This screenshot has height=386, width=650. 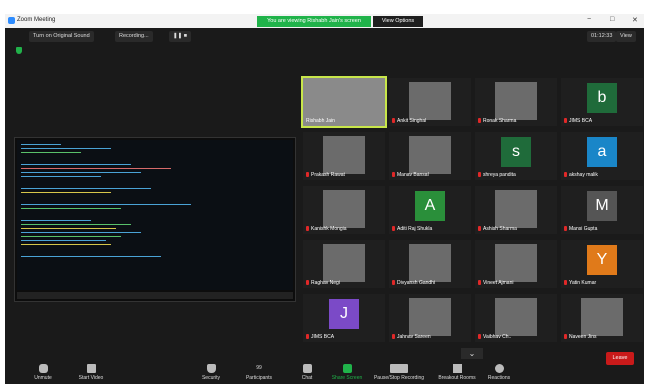 I want to click on participant-name: Ashish Sharma, so click(x=497, y=229).